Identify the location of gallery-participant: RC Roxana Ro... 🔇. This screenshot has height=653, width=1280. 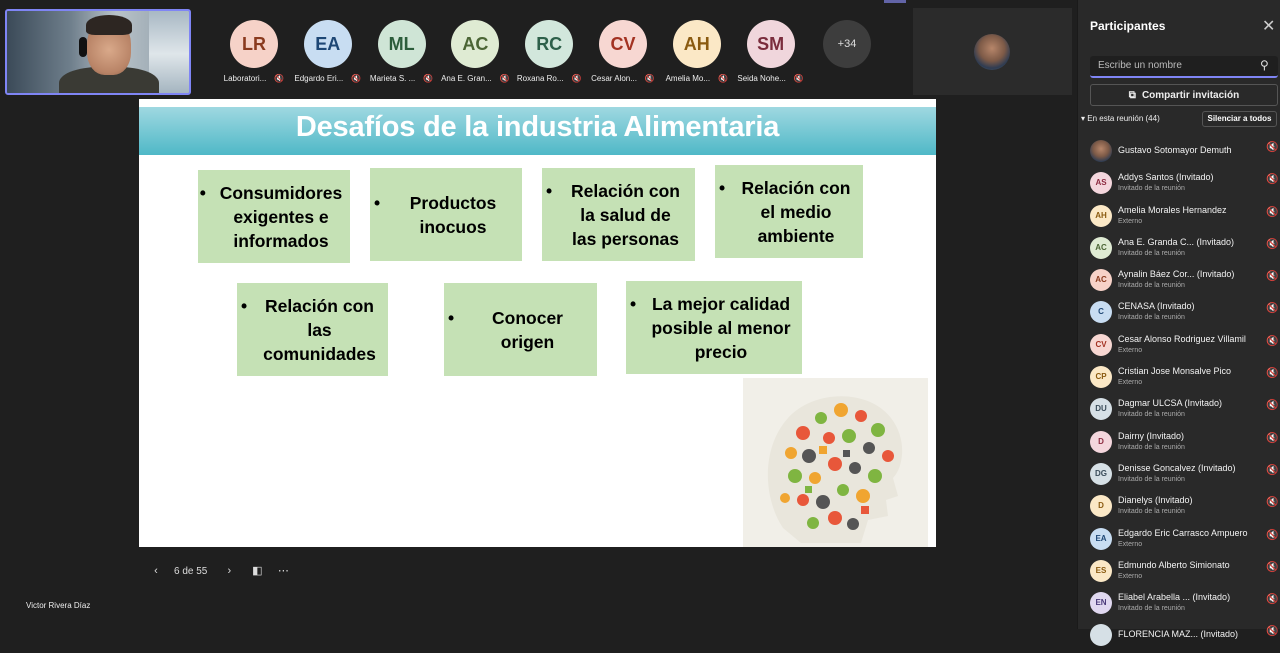
(549, 51).